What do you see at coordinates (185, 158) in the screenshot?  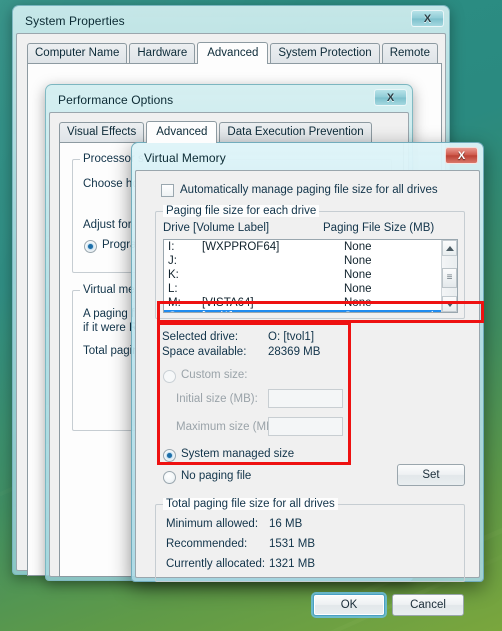 I see `virtual-memory-title: Virtual Memory` at bounding box center [185, 158].